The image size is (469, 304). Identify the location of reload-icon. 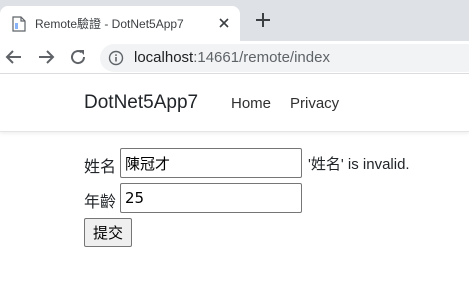
(78, 57).